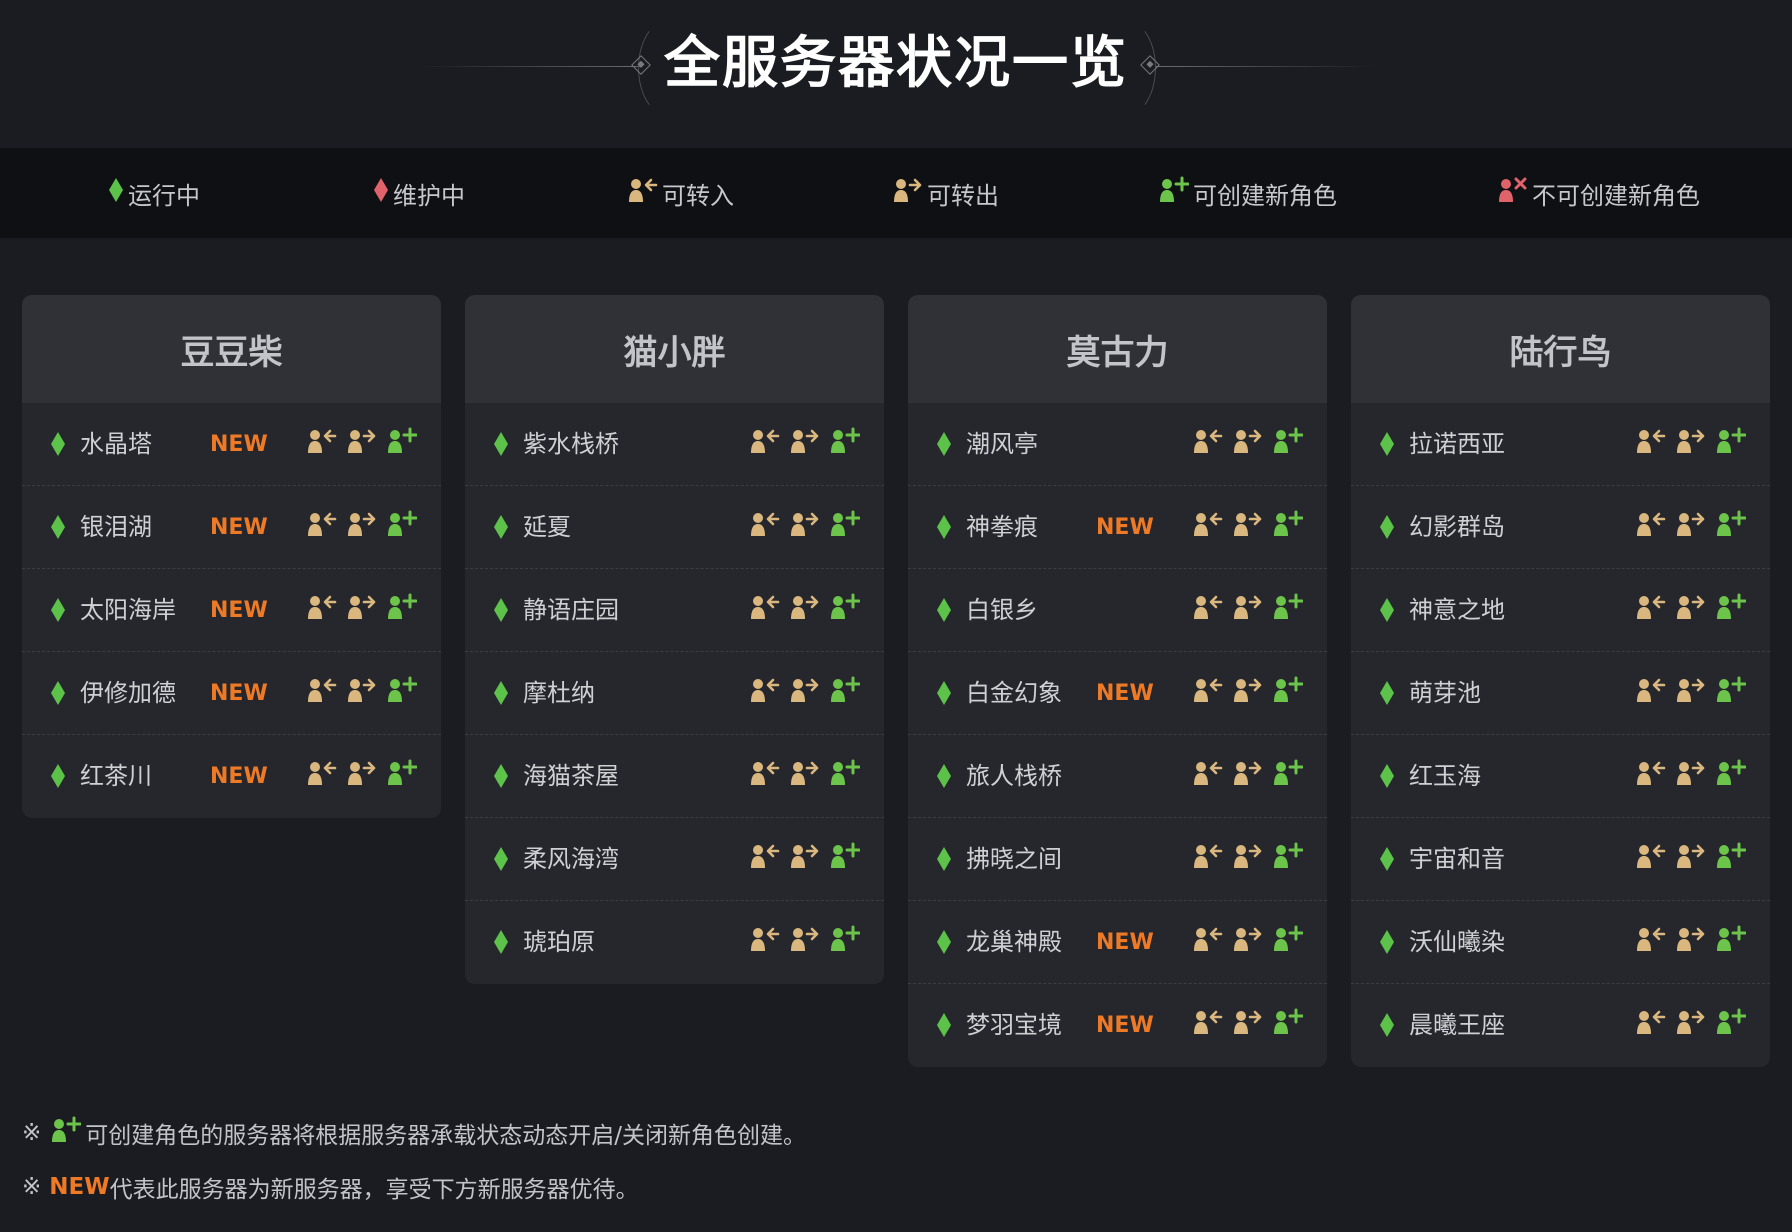 The width and height of the screenshot is (1792, 1232). Describe the element at coordinates (674, 859) in the screenshot. I see `server-row: 柔风海湾` at that location.